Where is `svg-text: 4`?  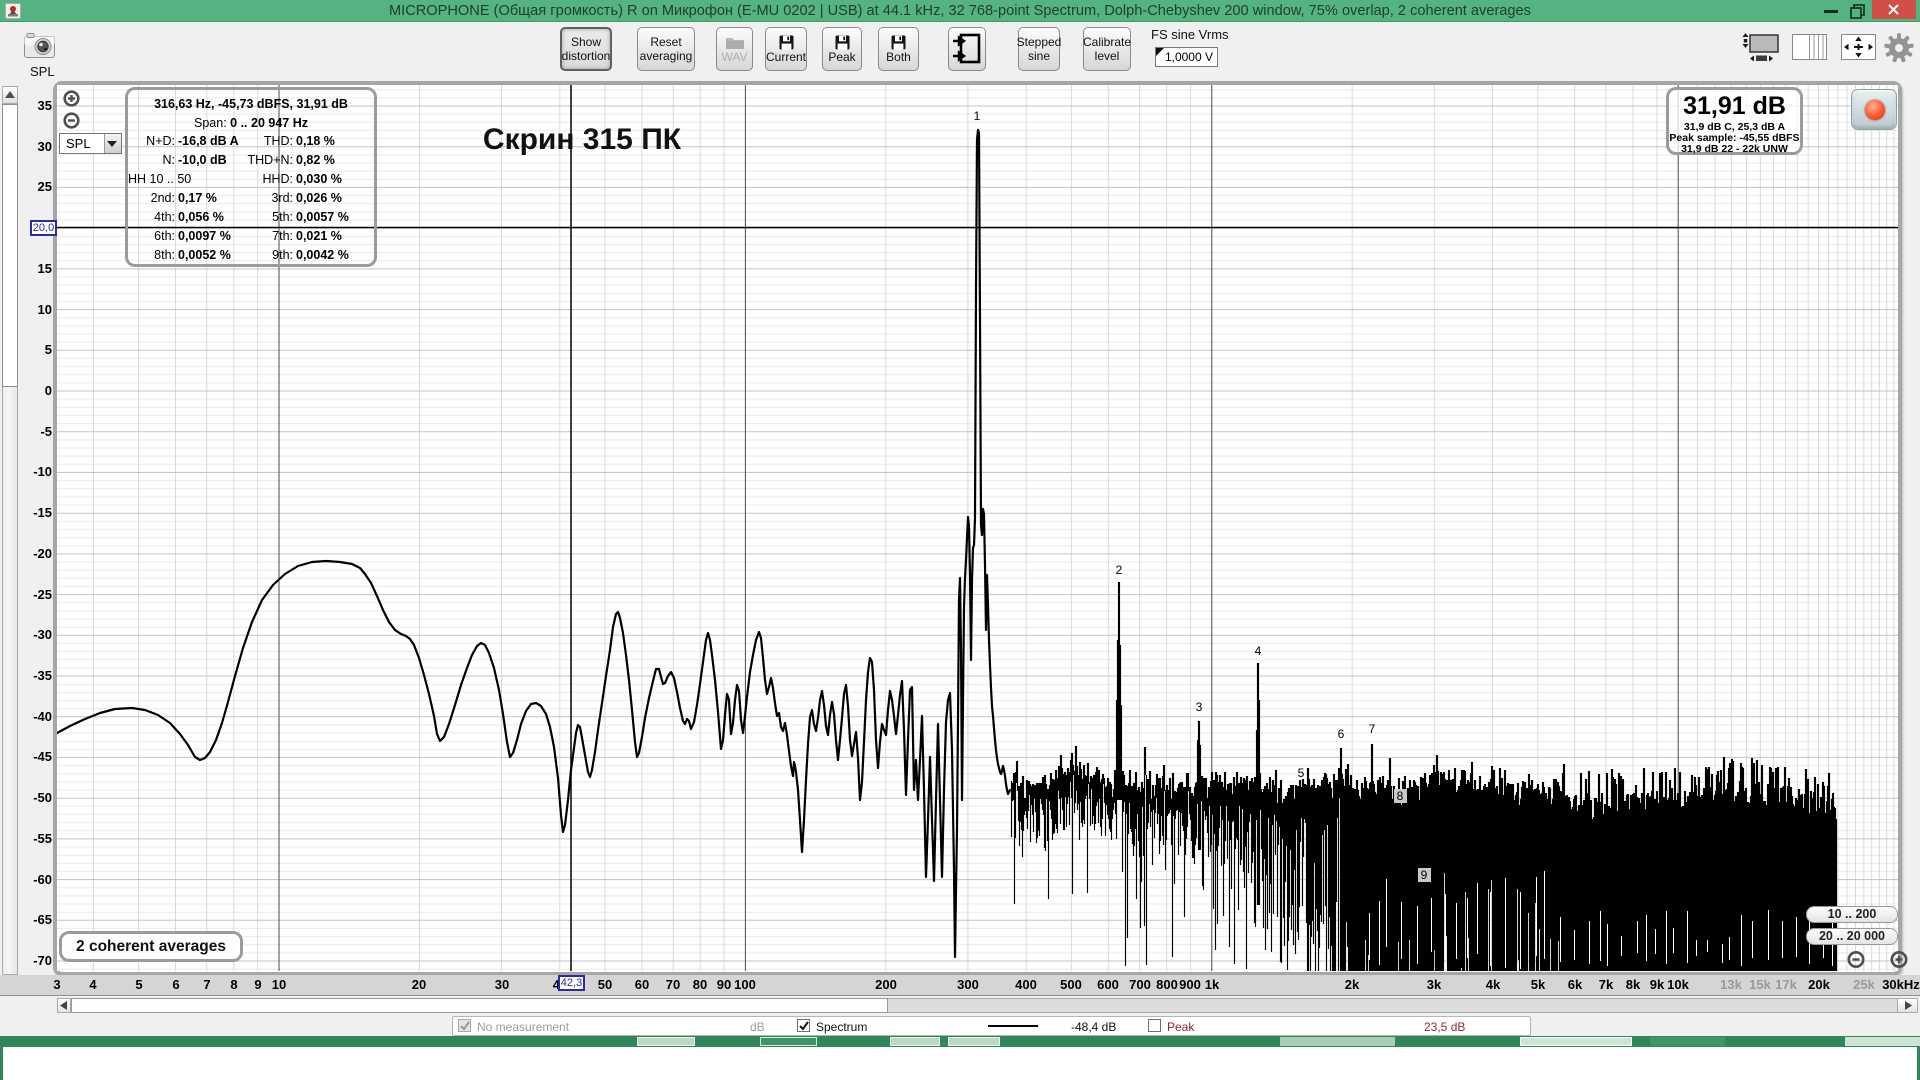
svg-text: 4 is located at coordinates (1258, 651).